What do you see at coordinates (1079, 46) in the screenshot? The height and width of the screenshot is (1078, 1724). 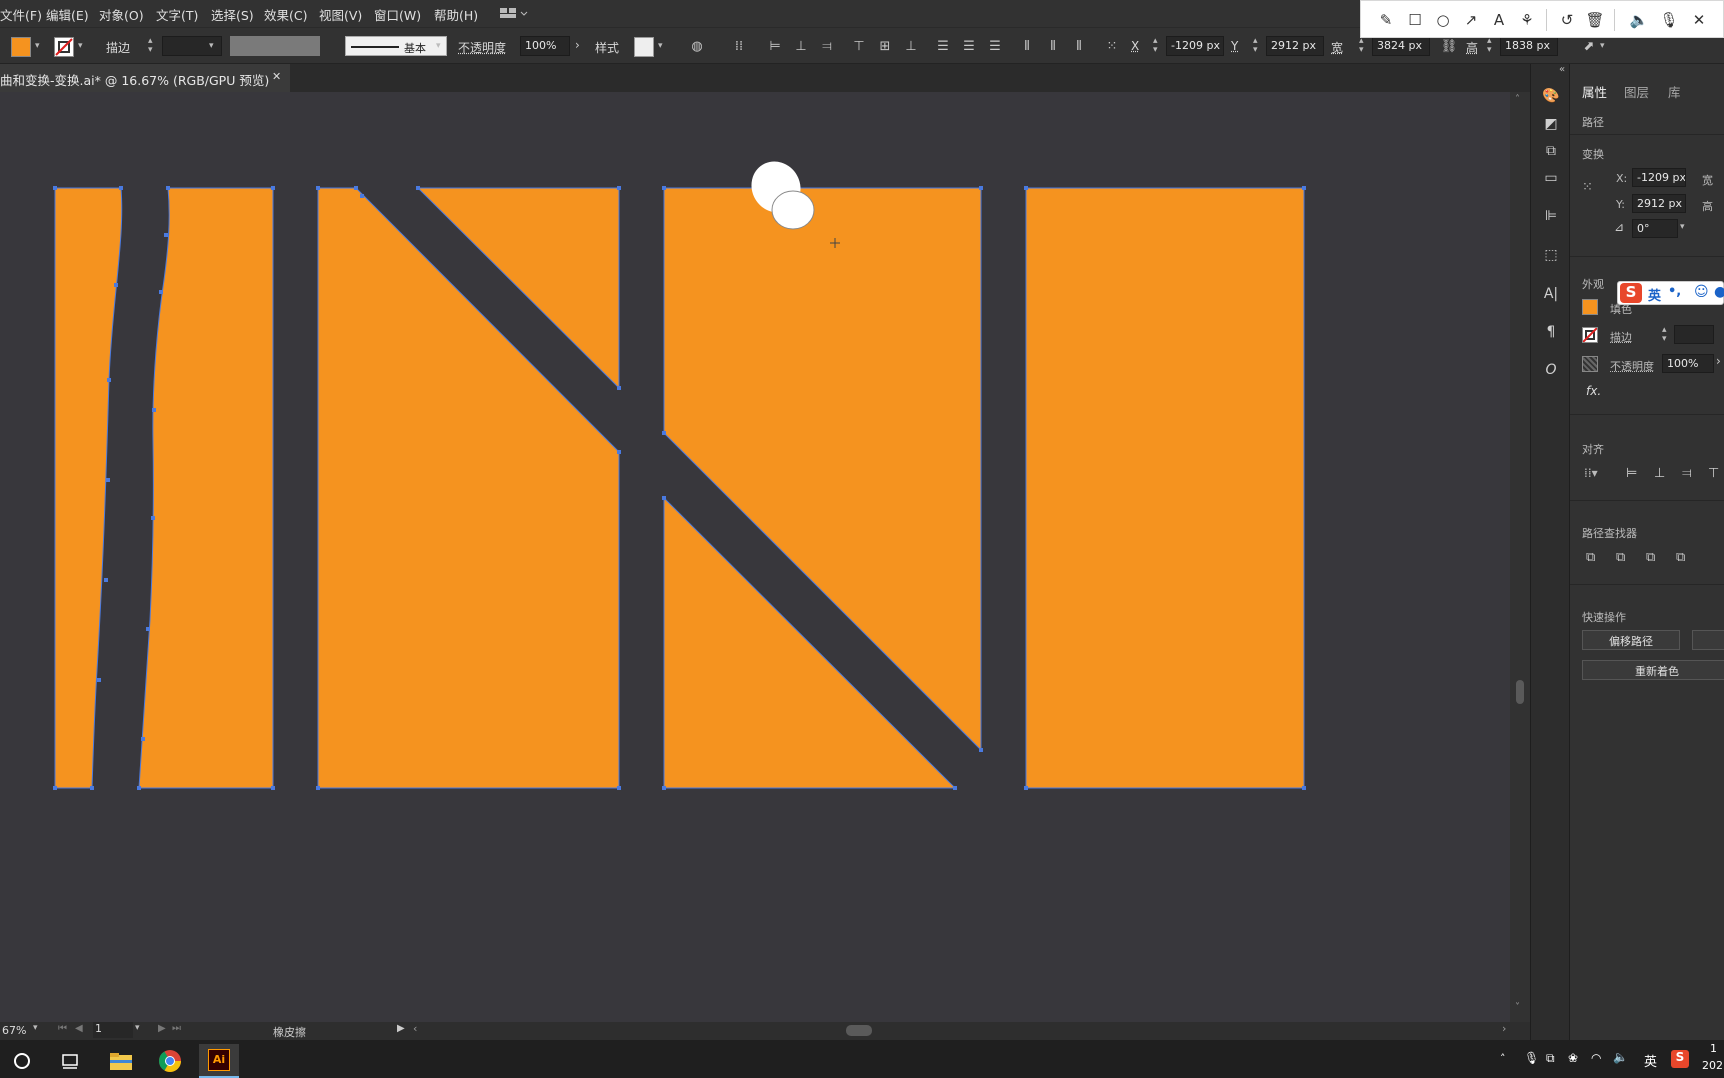 I see `distribute-right-icon: ⫴` at bounding box center [1079, 46].